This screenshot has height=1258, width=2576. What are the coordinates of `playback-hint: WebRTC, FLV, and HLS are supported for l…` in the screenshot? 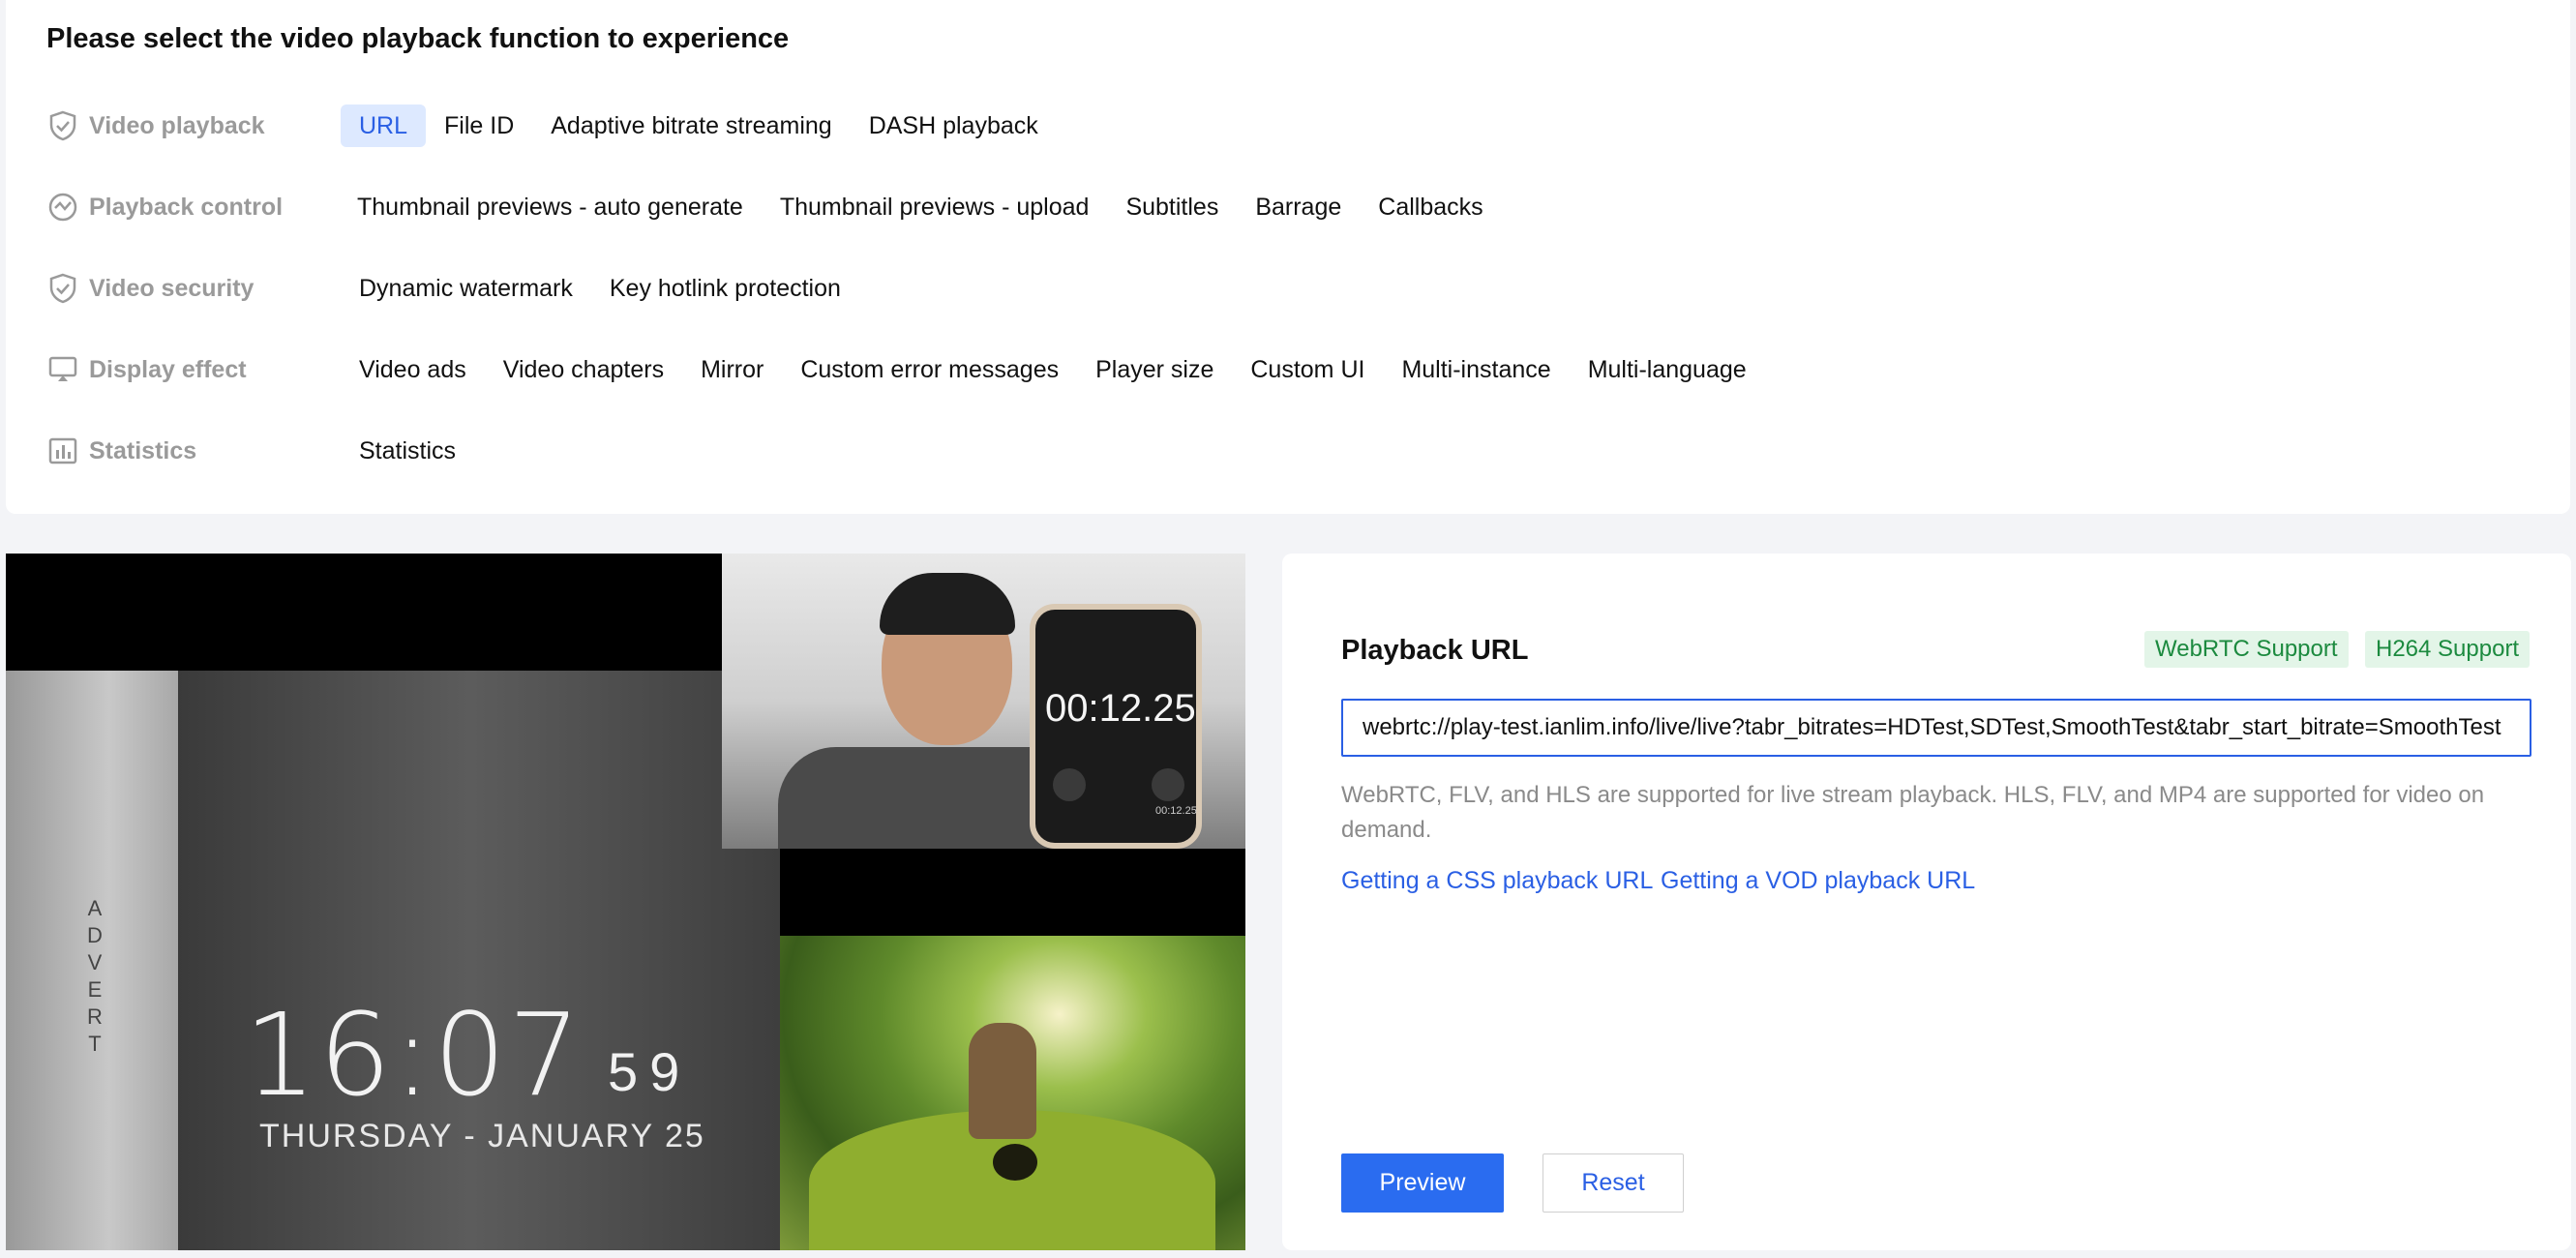 It's located at (1913, 812).